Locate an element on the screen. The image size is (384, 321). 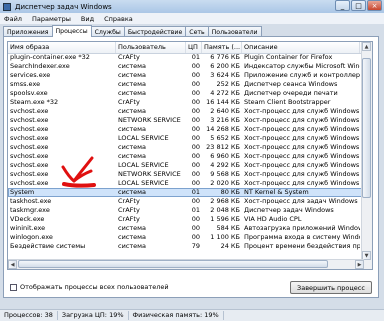
maximize-button: □ is located at coordinates (358, 5).